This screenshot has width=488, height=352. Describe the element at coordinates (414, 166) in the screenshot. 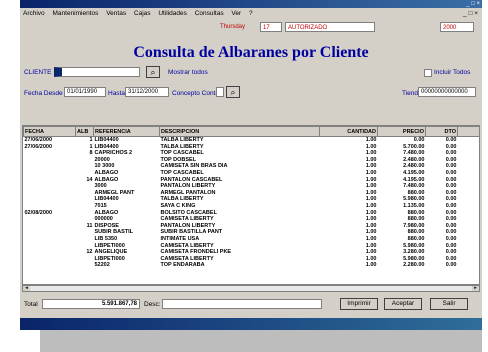

I see `cell-precio: 2.480.00` at that location.